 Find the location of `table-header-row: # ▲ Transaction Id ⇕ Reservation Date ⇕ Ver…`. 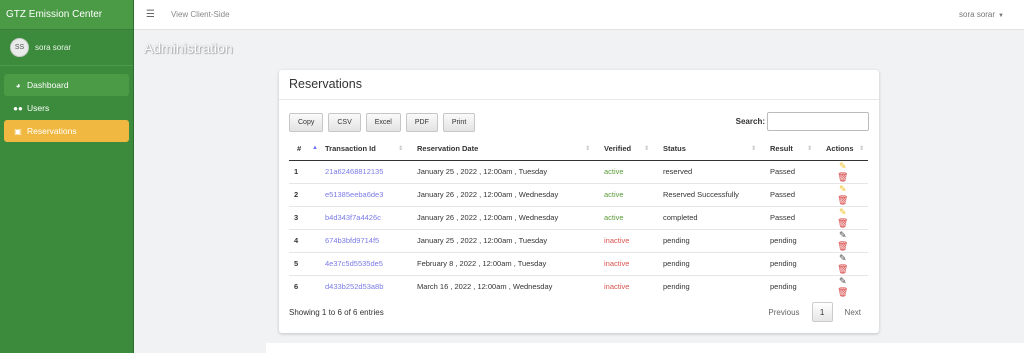

table-header-row: # ▲ Transaction Id ⇕ Reservation Date ⇕ Ver… is located at coordinates (578, 149).